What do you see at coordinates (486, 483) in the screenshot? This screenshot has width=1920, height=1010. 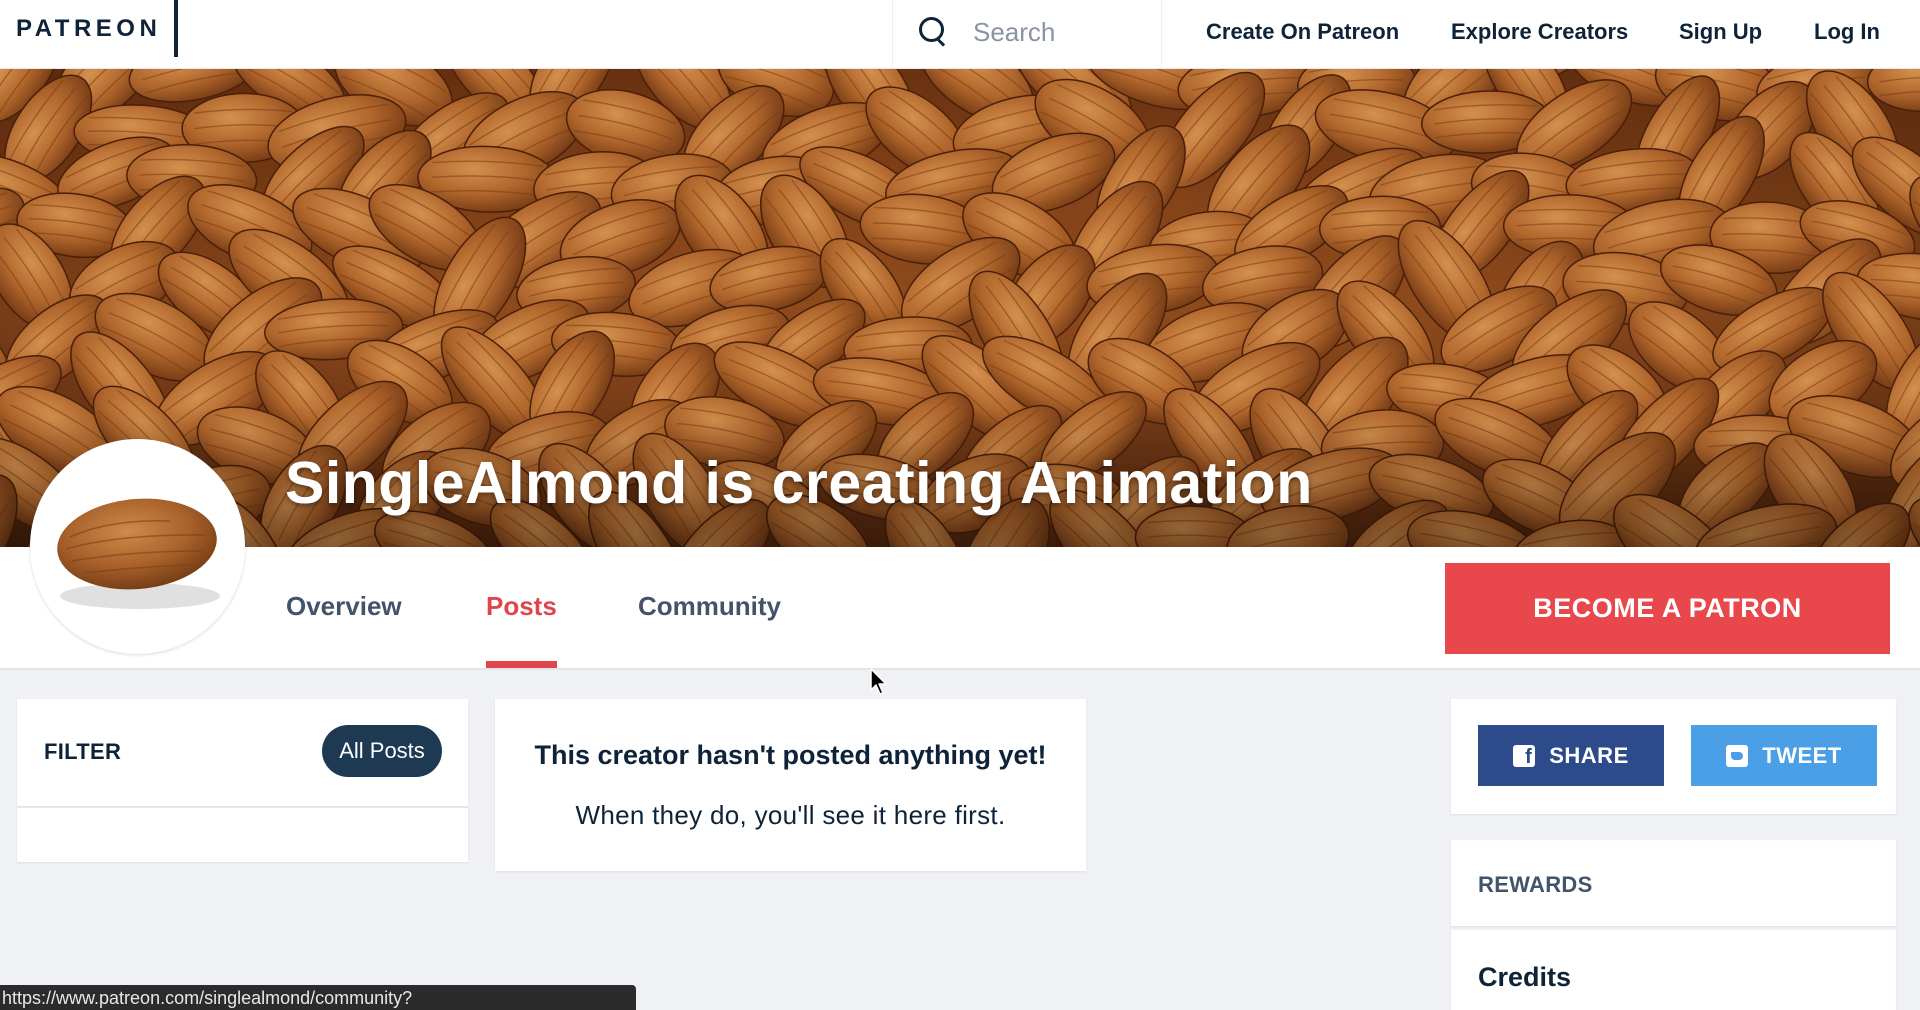 I see `creator-name: SingleAlmond` at bounding box center [486, 483].